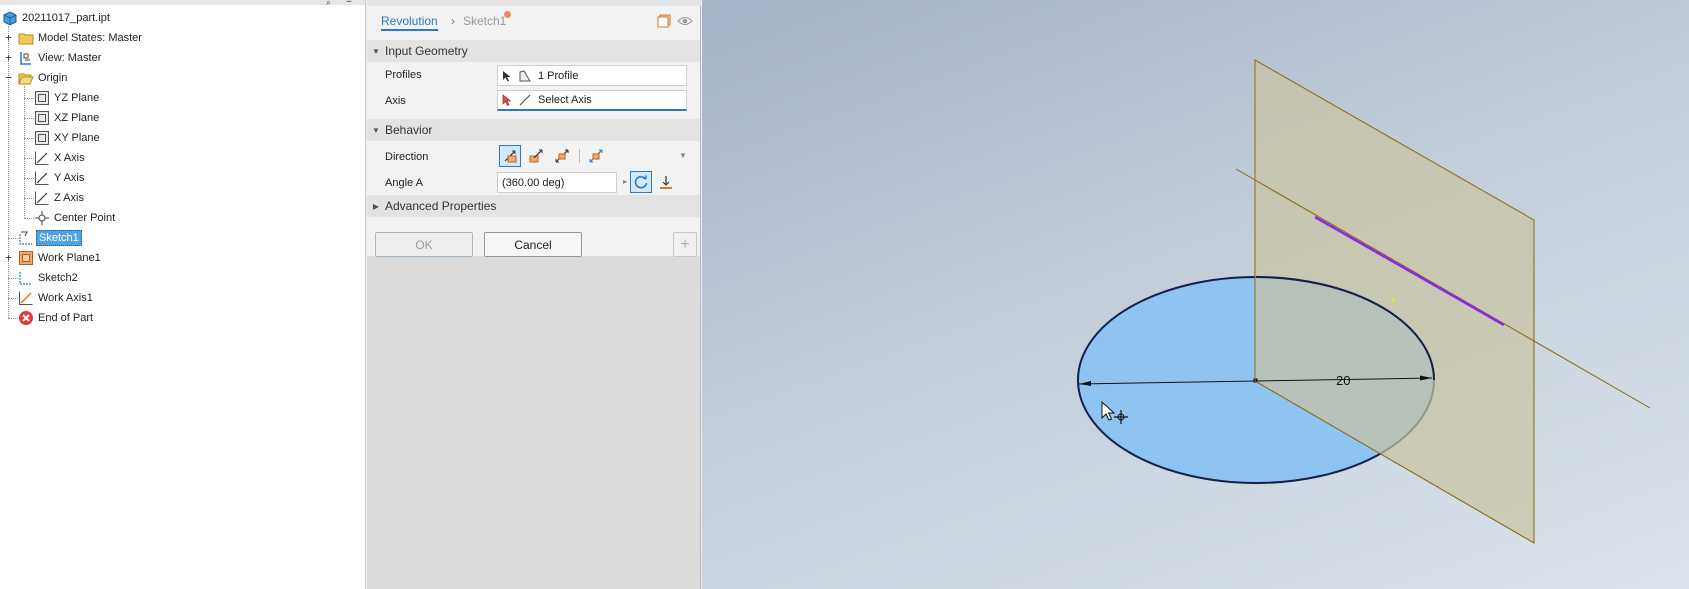 The image size is (1689, 589). What do you see at coordinates (409, 130) in the screenshot?
I see `section-title: Behavior` at bounding box center [409, 130].